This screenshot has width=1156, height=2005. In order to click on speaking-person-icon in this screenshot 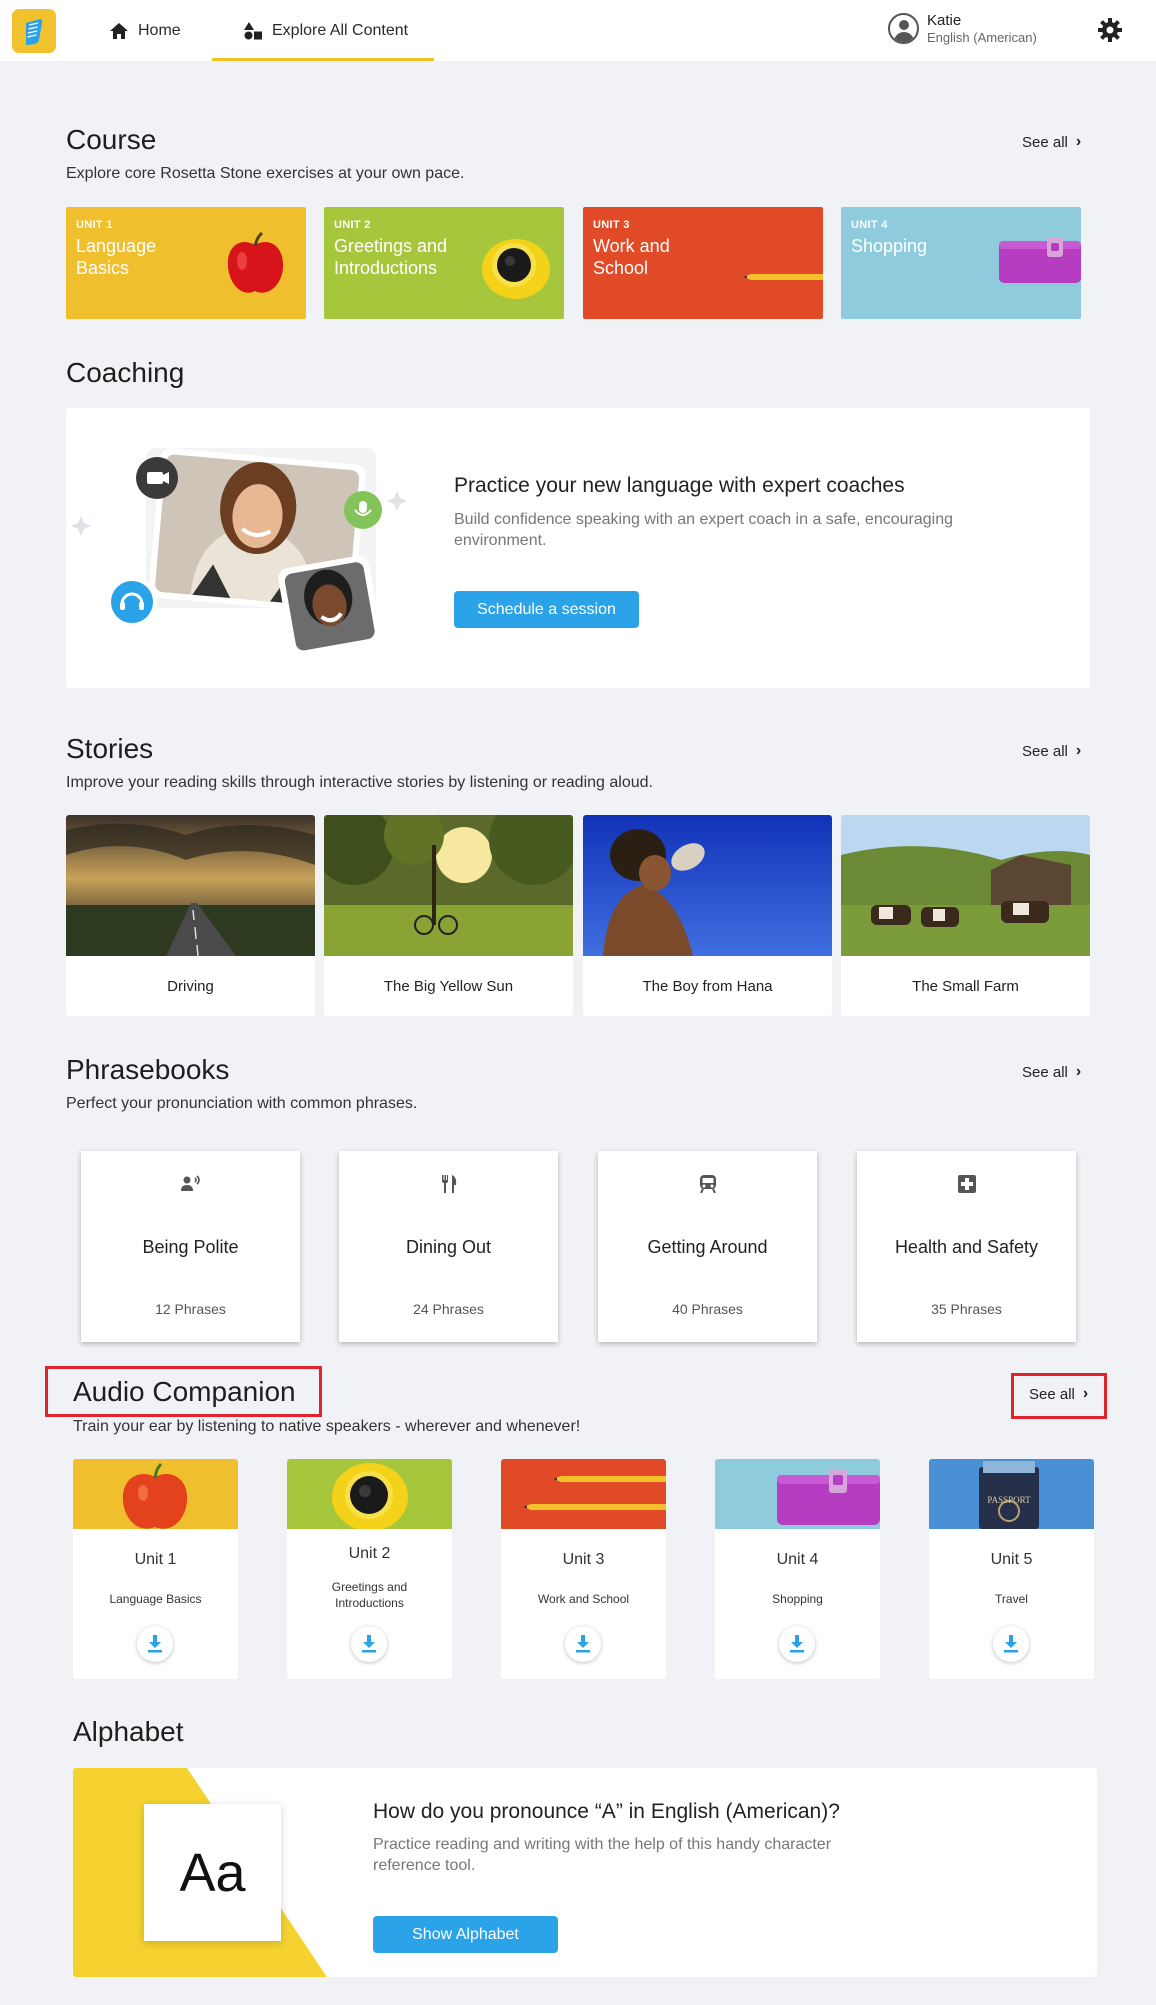, I will do `click(190, 1183)`.